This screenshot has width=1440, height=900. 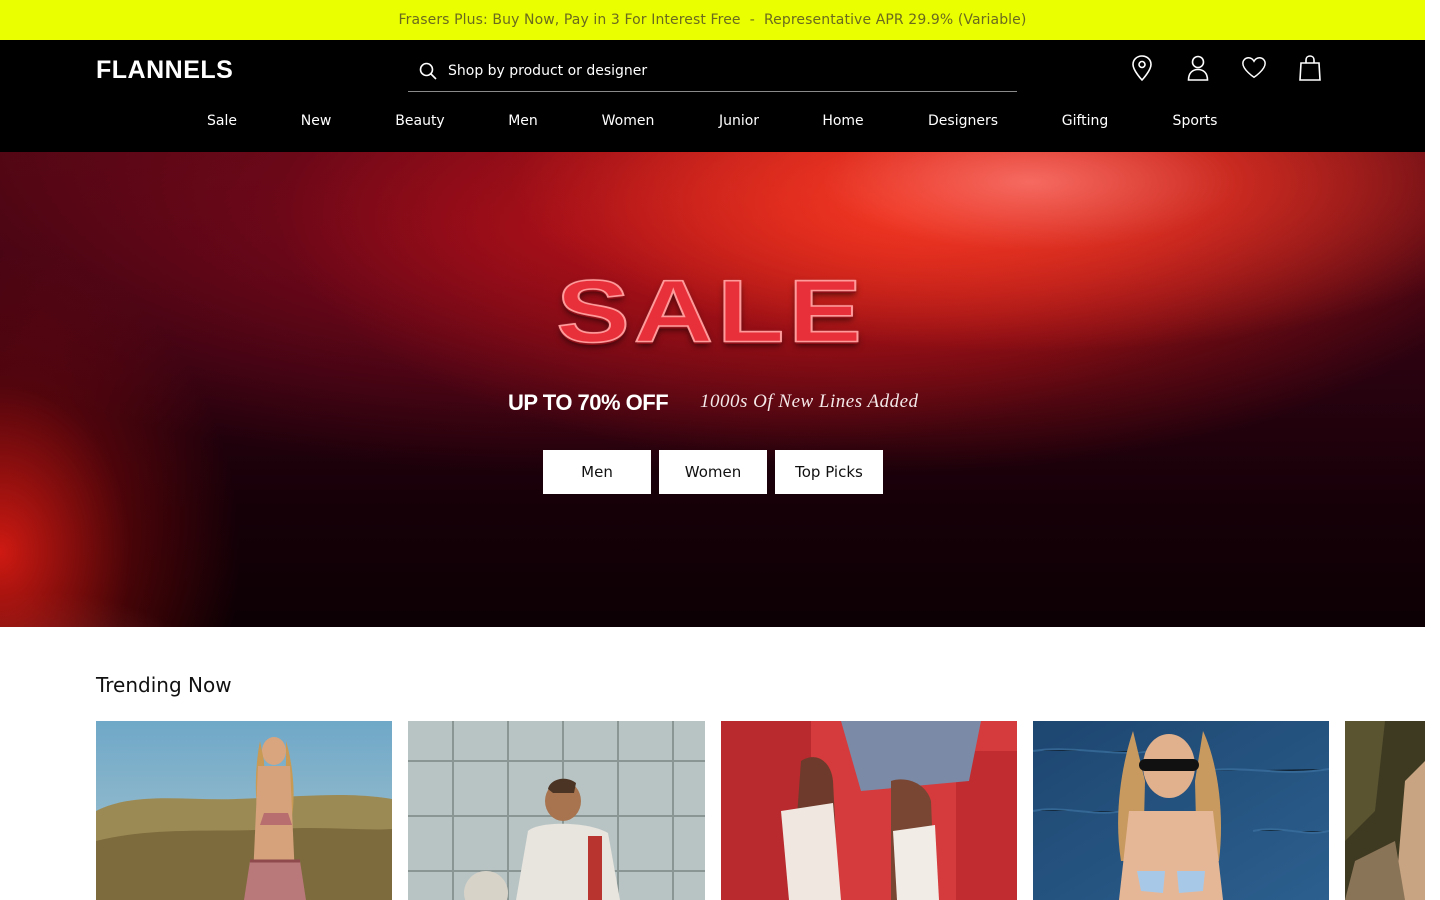 I want to click on nav-item-sports: Sports, so click(x=1195, y=121).